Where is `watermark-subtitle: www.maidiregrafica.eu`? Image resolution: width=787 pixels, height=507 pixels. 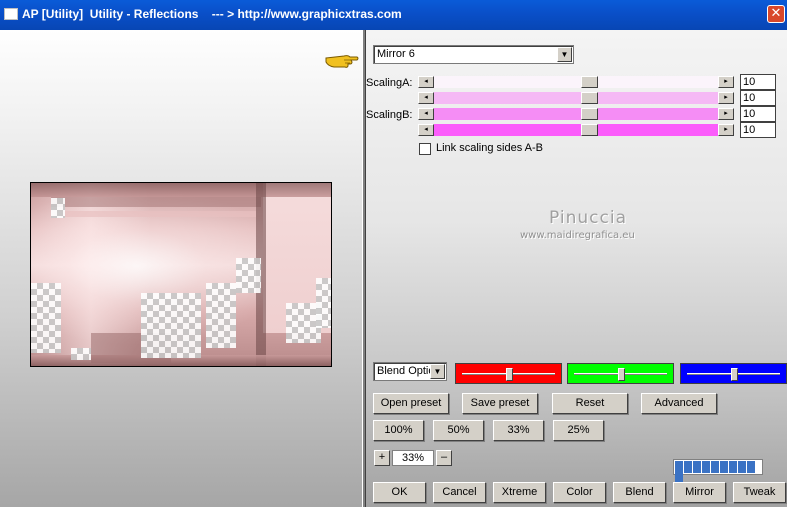
watermark-subtitle: www.maidiregrafica.eu is located at coordinates (577, 235).